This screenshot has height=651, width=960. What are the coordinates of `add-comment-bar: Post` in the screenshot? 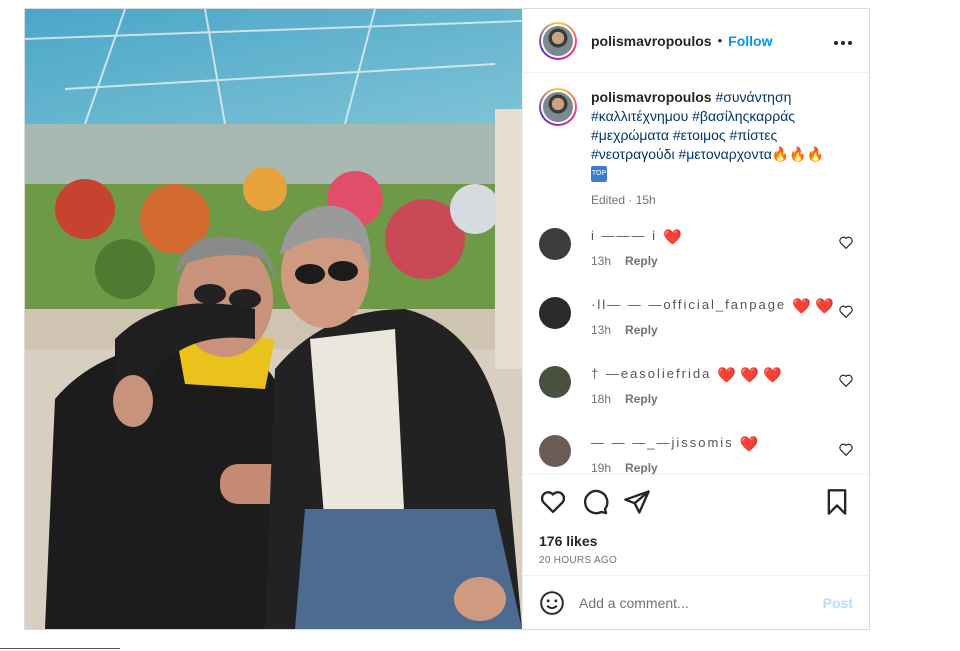 It's located at (696, 602).